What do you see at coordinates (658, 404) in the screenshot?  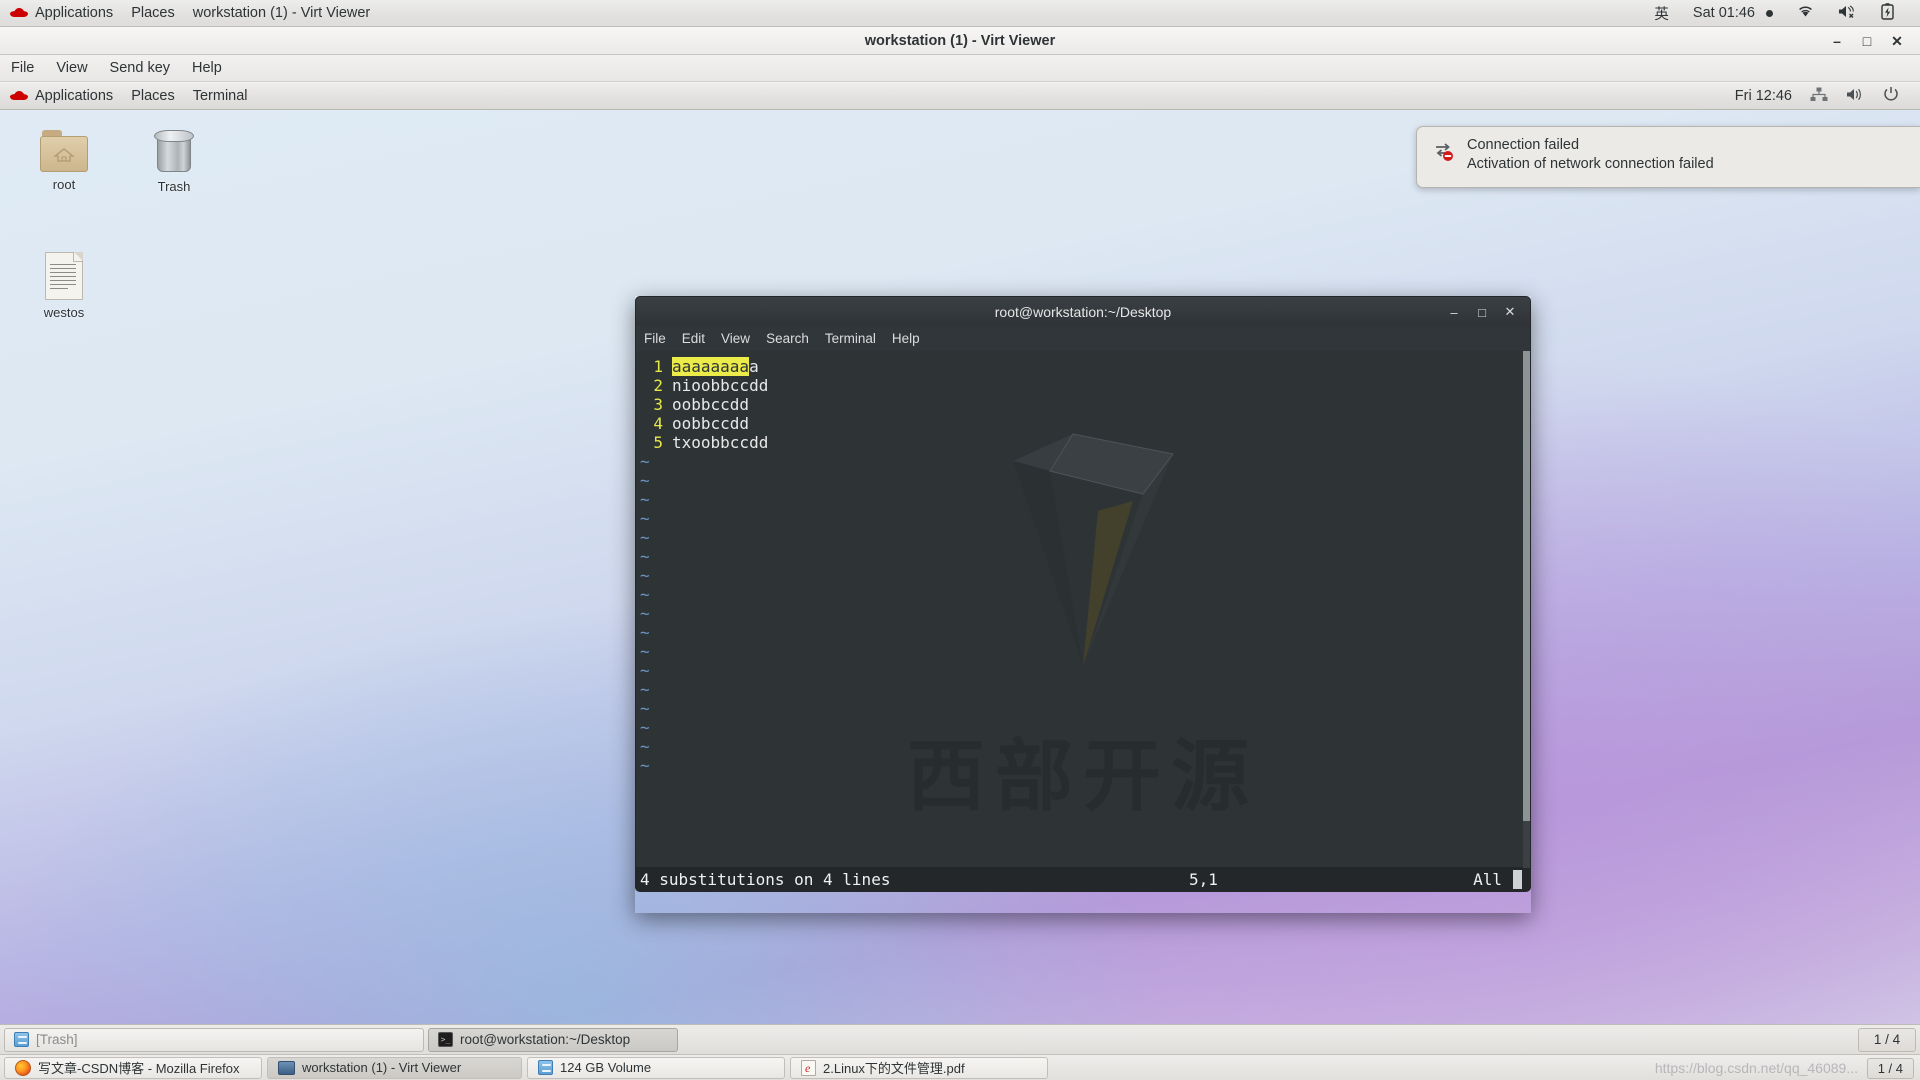 I see `vim-line-number: 3` at bounding box center [658, 404].